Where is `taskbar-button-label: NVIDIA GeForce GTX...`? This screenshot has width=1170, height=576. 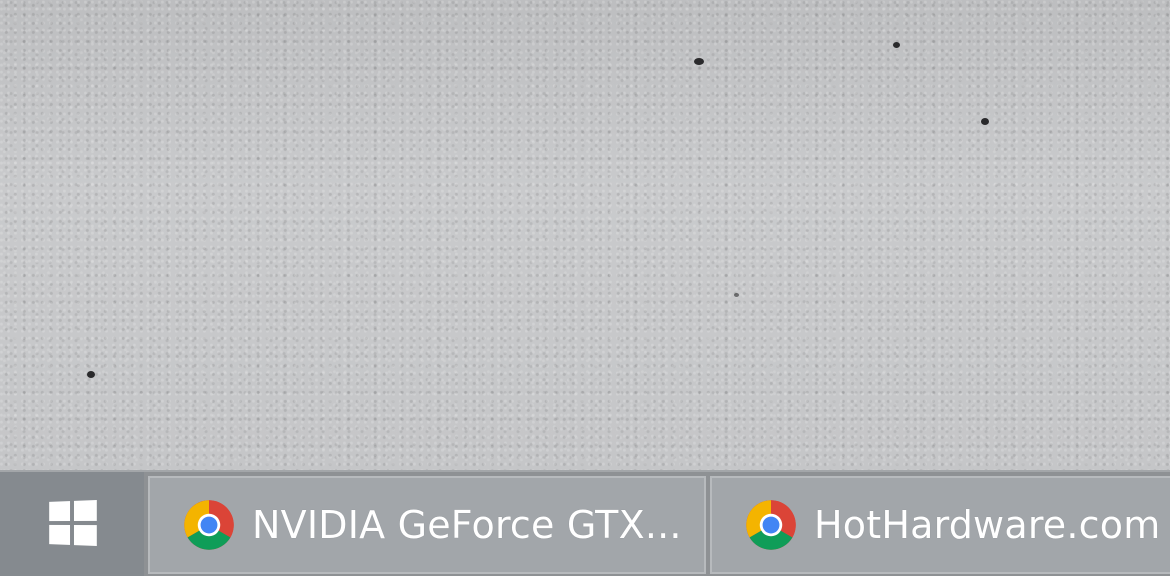
taskbar-button-label: NVIDIA GeForce GTX... is located at coordinates (467, 525).